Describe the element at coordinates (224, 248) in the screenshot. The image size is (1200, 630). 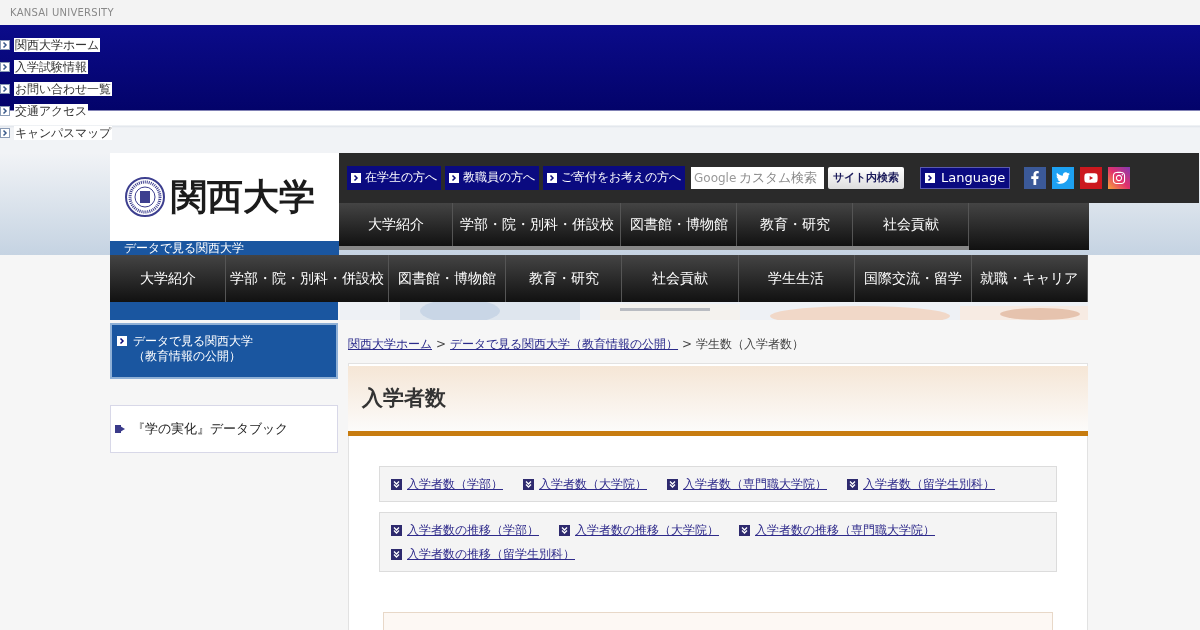
I see `logo-caption: データで見る関西大学` at that location.